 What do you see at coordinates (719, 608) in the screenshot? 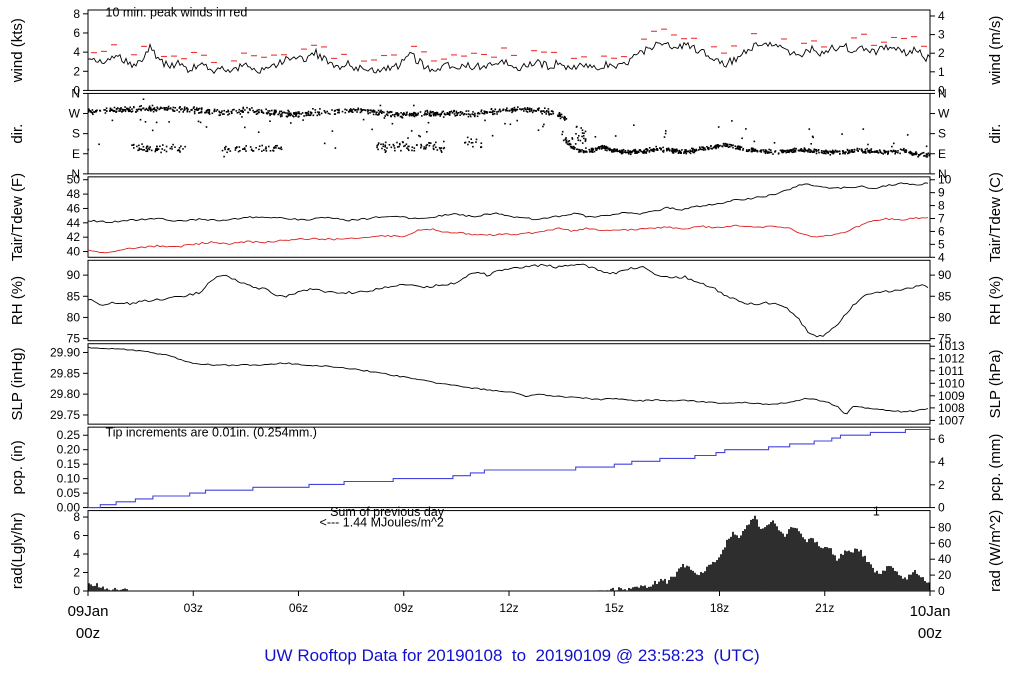
I see `x-tick-label: 18z` at bounding box center [719, 608].